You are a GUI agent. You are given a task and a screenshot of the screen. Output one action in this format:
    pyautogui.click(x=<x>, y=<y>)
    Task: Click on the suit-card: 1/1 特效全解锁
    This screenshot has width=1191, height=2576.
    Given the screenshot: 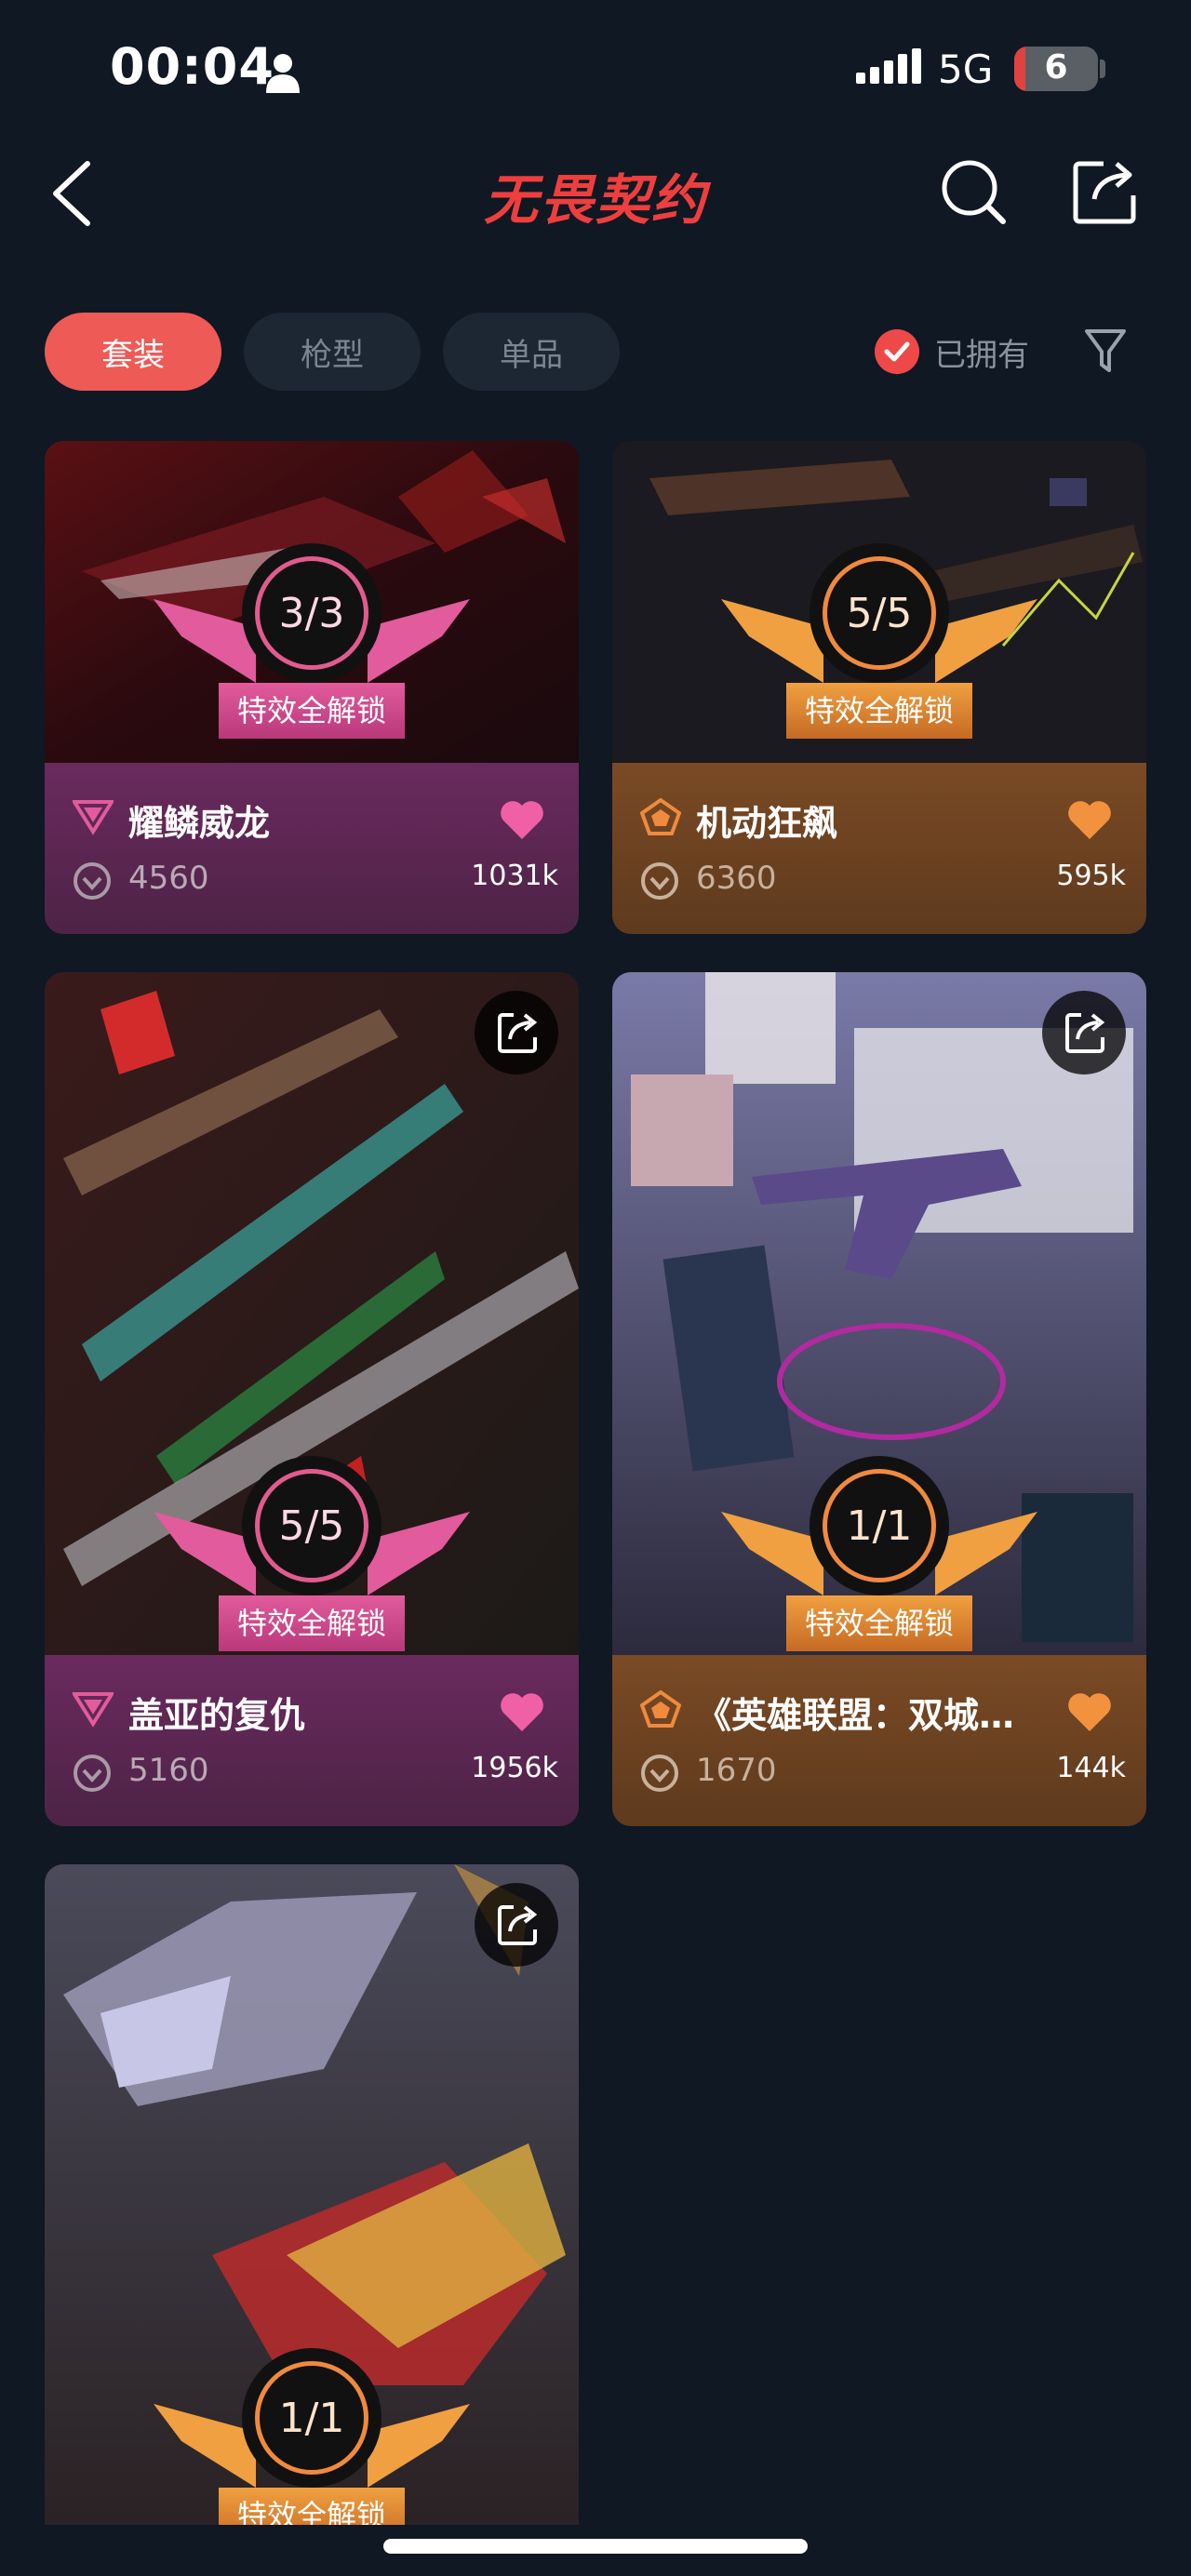 What is the action you would take?
    pyautogui.click(x=312, y=2194)
    